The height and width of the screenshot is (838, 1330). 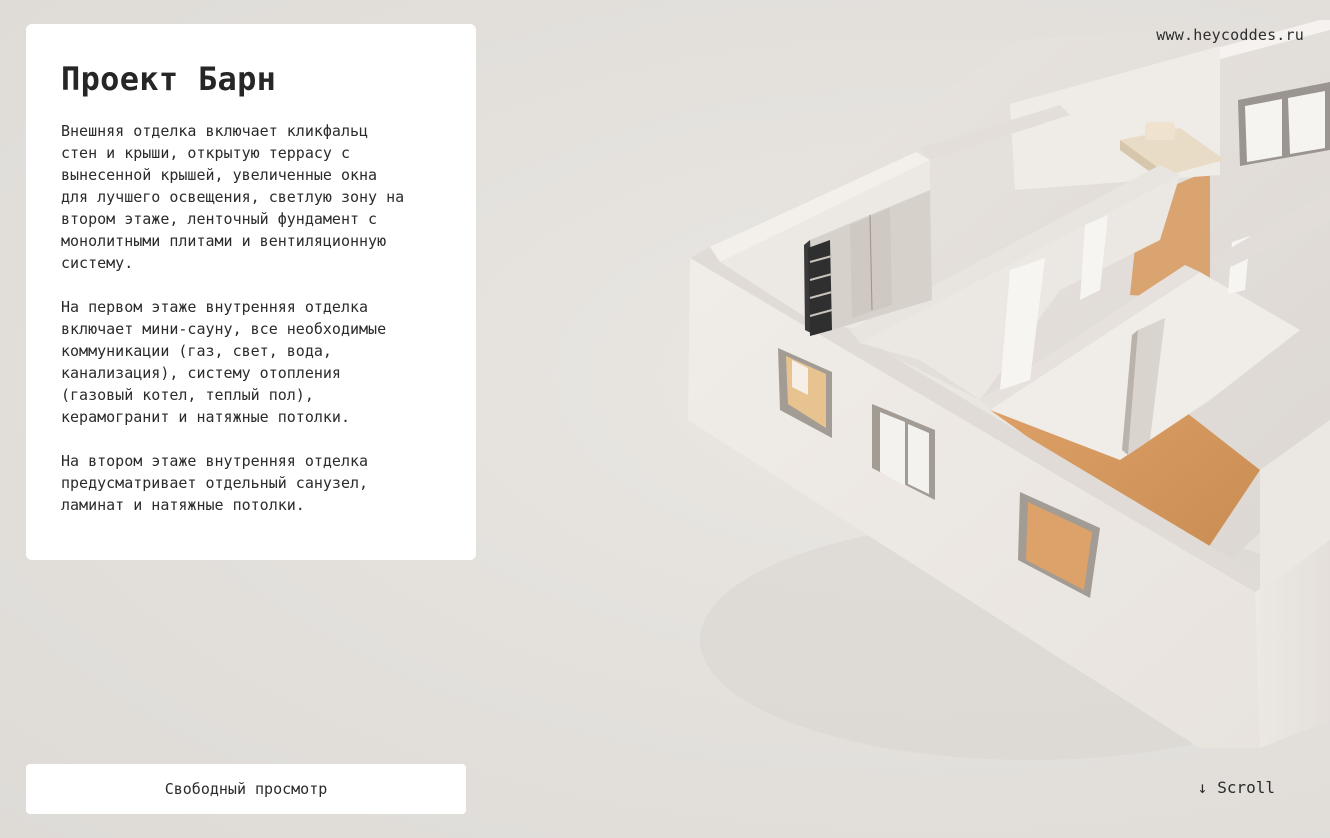 I want to click on project-title: Проект Барн, so click(x=169, y=79).